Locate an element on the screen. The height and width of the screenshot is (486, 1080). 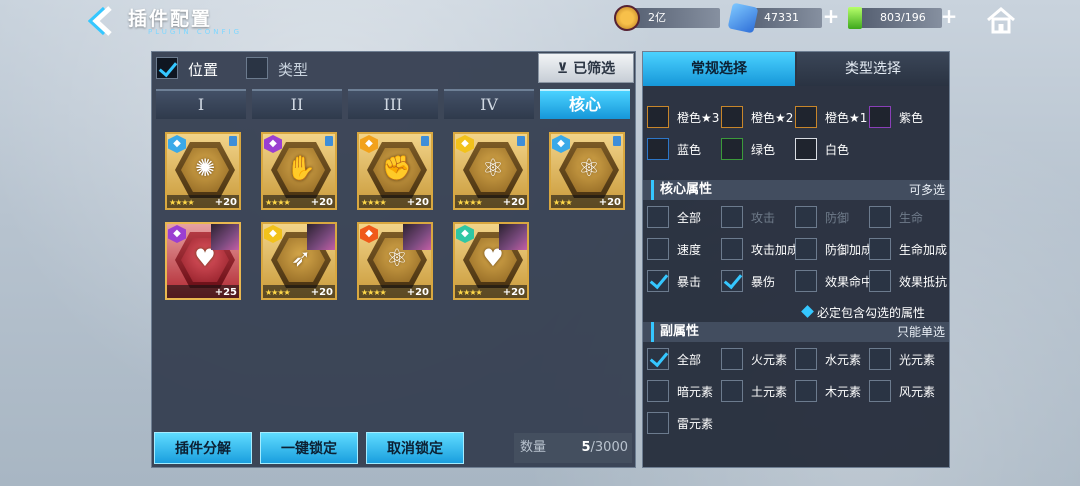
sub-attr-option: 全部 is located at coordinates (683, 359).